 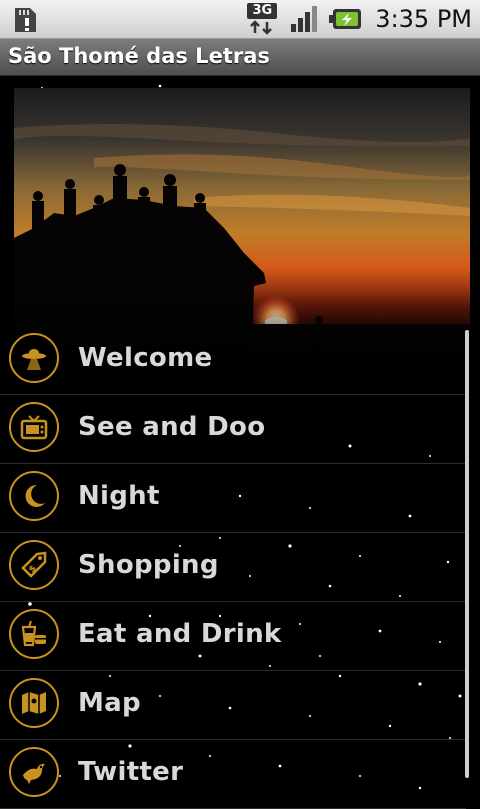 What do you see at coordinates (233, 498) in the screenshot?
I see `menu-item-night: Night` at bounding box center [233, 498].